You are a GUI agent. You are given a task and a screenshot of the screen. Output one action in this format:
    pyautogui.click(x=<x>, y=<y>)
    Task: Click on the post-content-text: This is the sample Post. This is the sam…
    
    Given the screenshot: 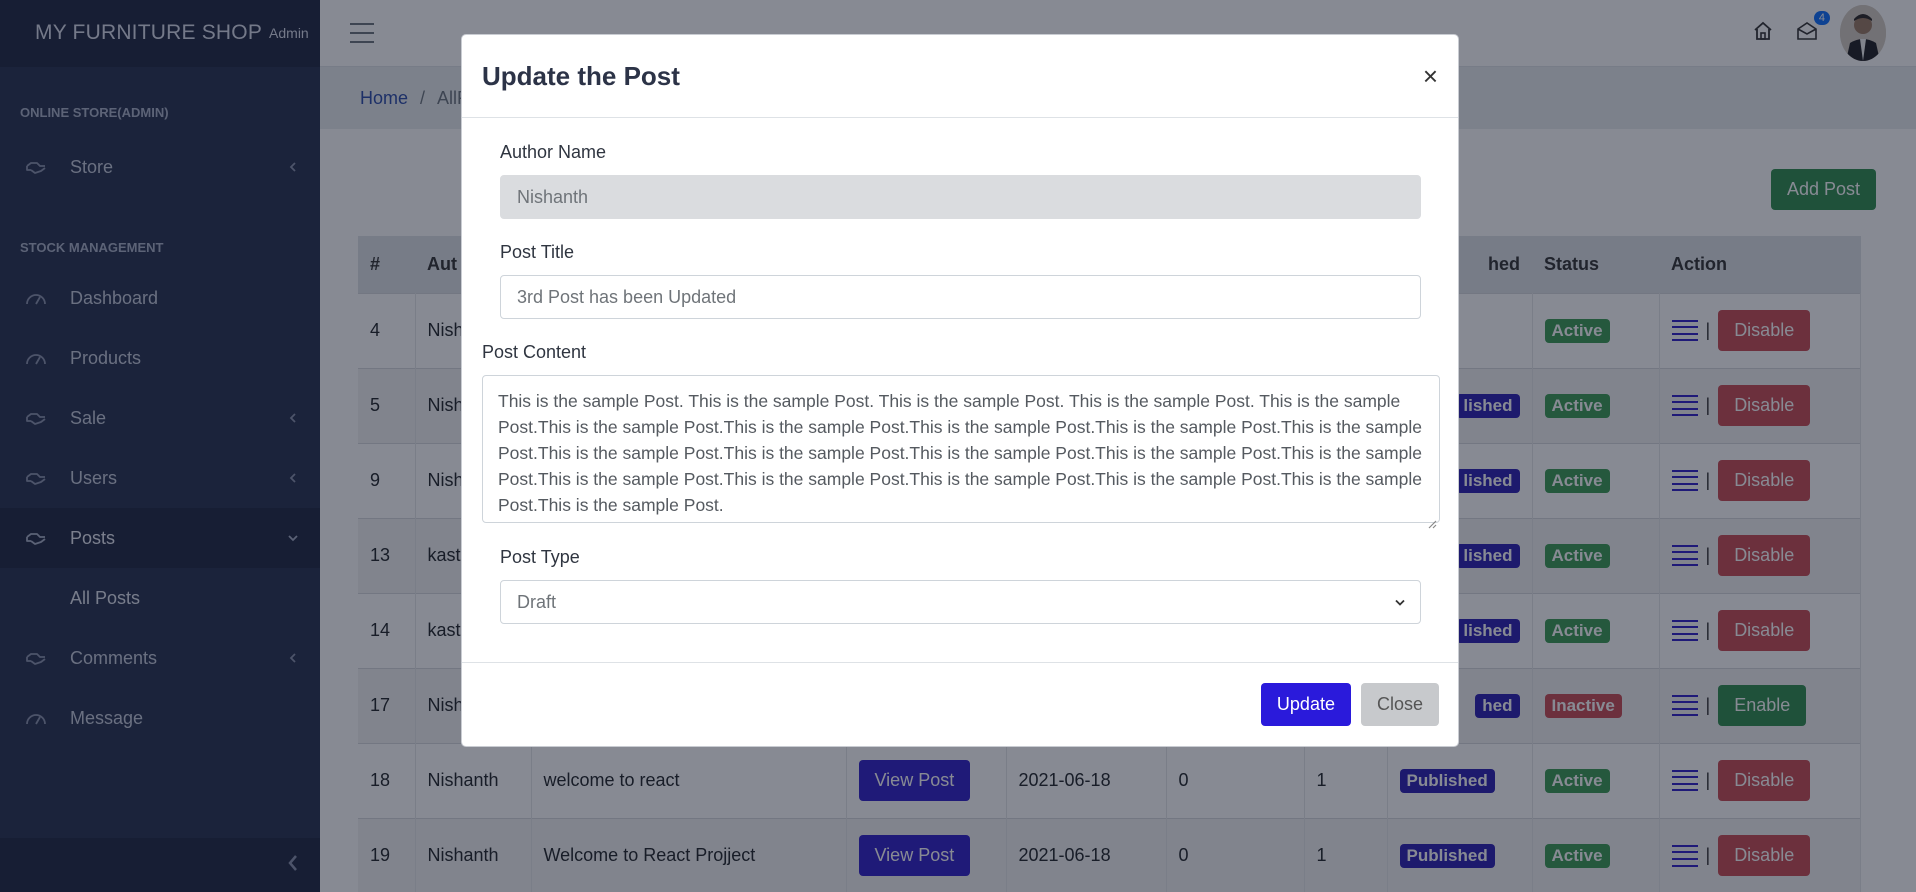 What is the action you would take?
    pyautogui.click(x=960, y=453)
    